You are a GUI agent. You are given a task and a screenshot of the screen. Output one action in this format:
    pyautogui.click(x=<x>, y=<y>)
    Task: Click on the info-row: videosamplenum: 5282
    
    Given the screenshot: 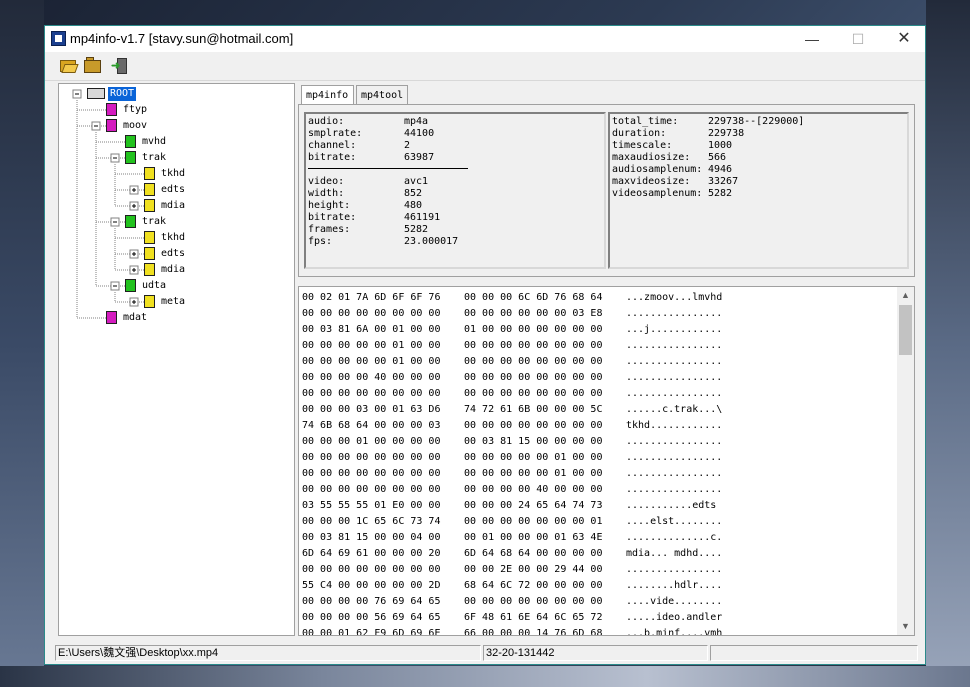 What is the action you would take?
    pyautogui.click(x=672, y=194)
    